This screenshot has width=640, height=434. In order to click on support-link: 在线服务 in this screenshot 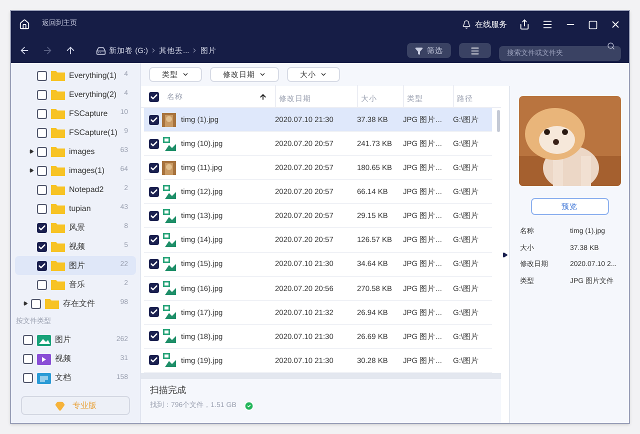, I will do `click(491, 24)`.